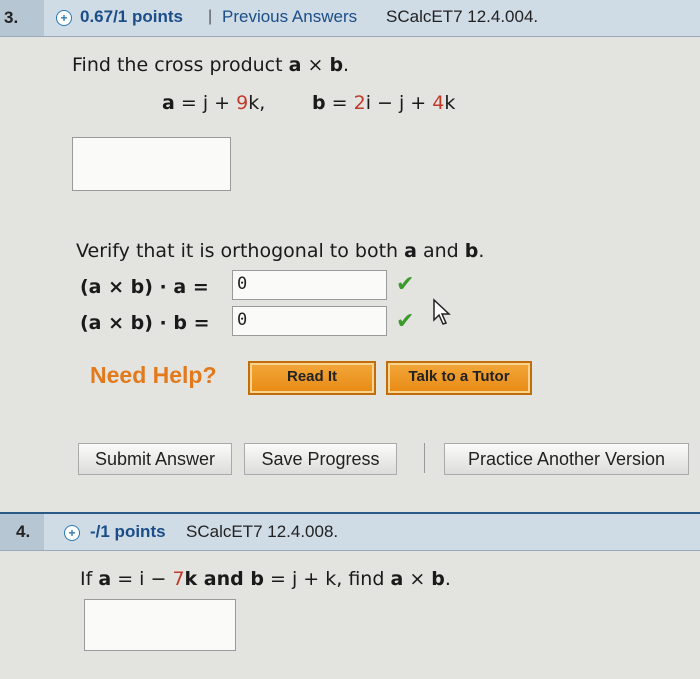 The image size is (700, 679). Describe the element at coordinates (153, 375) in the screenshot. I see `need-help-label: Need Help?` at that location.